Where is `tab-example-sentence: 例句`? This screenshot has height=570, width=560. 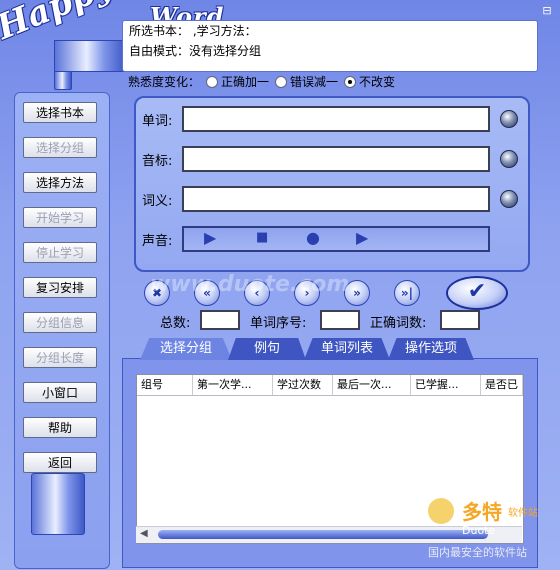 tab-example-sentence: 例句 is located at coordinates (267, 349).